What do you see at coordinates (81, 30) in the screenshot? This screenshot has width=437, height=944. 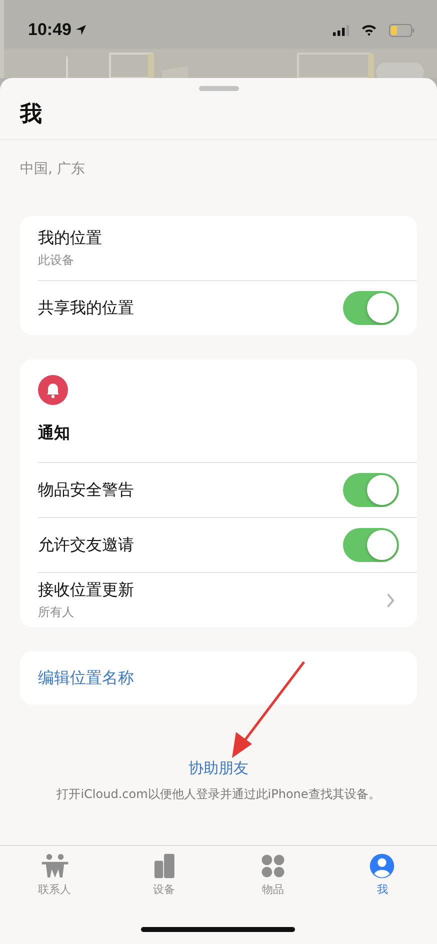 I see `location-arrow-icon` at bounding box center [81, 30].